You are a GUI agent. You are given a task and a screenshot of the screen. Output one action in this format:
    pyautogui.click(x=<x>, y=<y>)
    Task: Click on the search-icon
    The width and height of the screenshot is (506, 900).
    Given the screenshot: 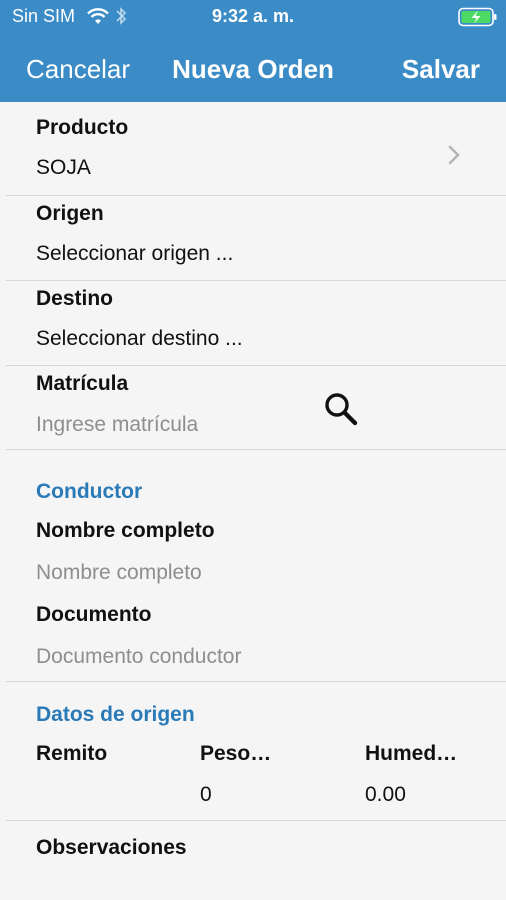 What is the action you would take?
    pyautogui.click(x=341, y=409)
    